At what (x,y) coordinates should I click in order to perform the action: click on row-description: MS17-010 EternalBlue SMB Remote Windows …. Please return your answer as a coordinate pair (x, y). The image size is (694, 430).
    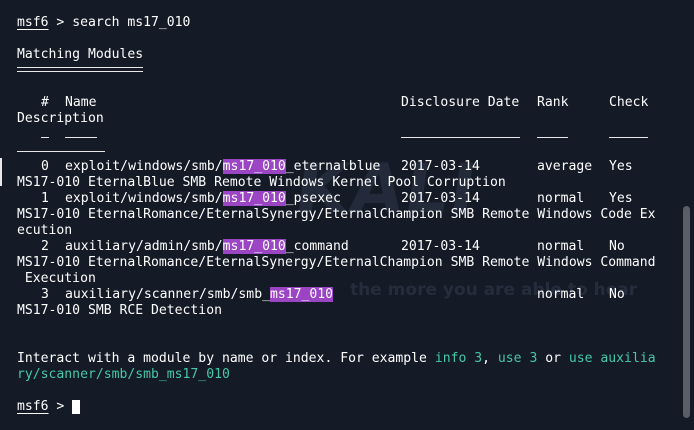
    Looking at the image, I should click on (261, 182).